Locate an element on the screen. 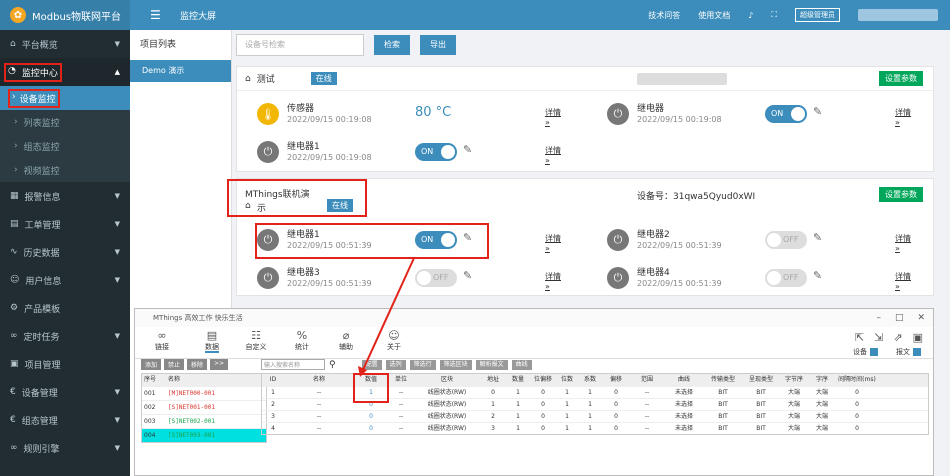 This screenshot has width=950, height=476. save-icon: ▣ is located at coordinates (918, 337).